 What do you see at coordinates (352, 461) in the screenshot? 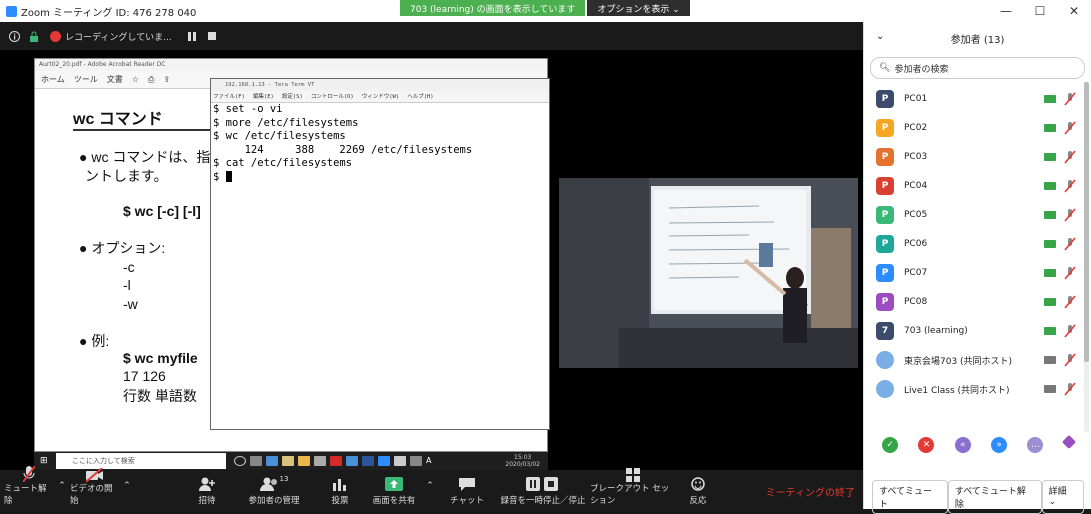
I see `mail-icon` at bounding box center [352, 461].